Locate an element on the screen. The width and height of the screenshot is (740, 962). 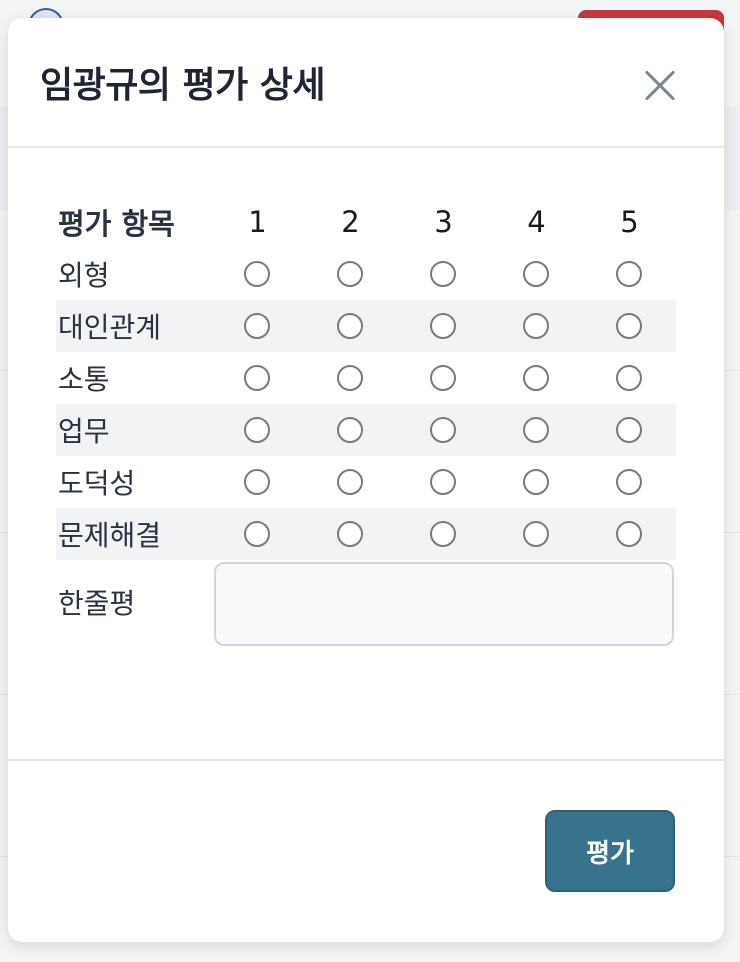
table-row: 외형 is located at coordinates (366, 274).